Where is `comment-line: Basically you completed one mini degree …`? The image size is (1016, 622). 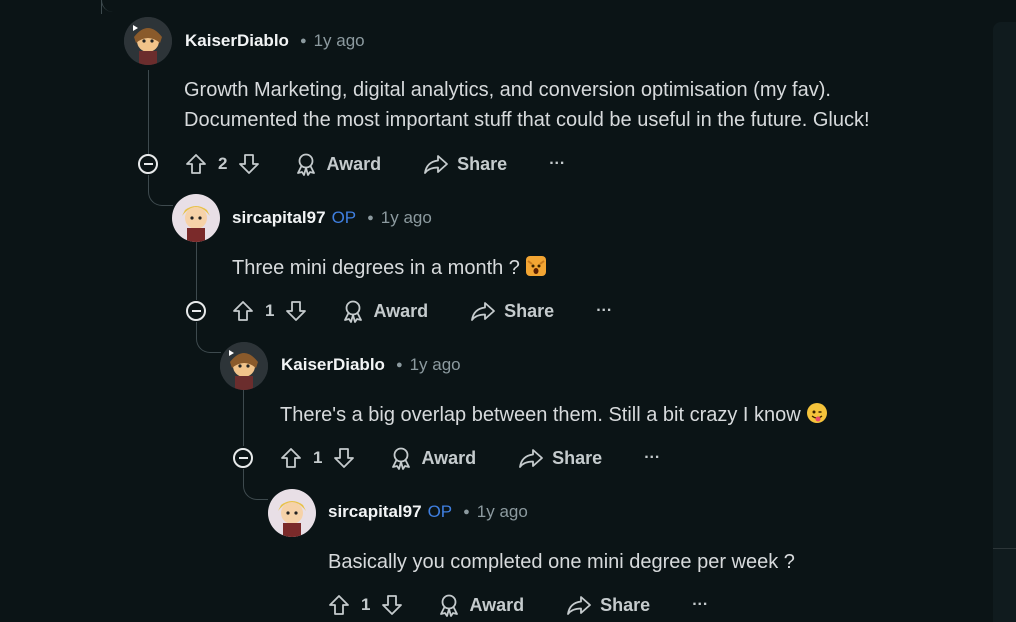 comment-line: Basically you completed one mini degree … is located at coordinates (561, 562).